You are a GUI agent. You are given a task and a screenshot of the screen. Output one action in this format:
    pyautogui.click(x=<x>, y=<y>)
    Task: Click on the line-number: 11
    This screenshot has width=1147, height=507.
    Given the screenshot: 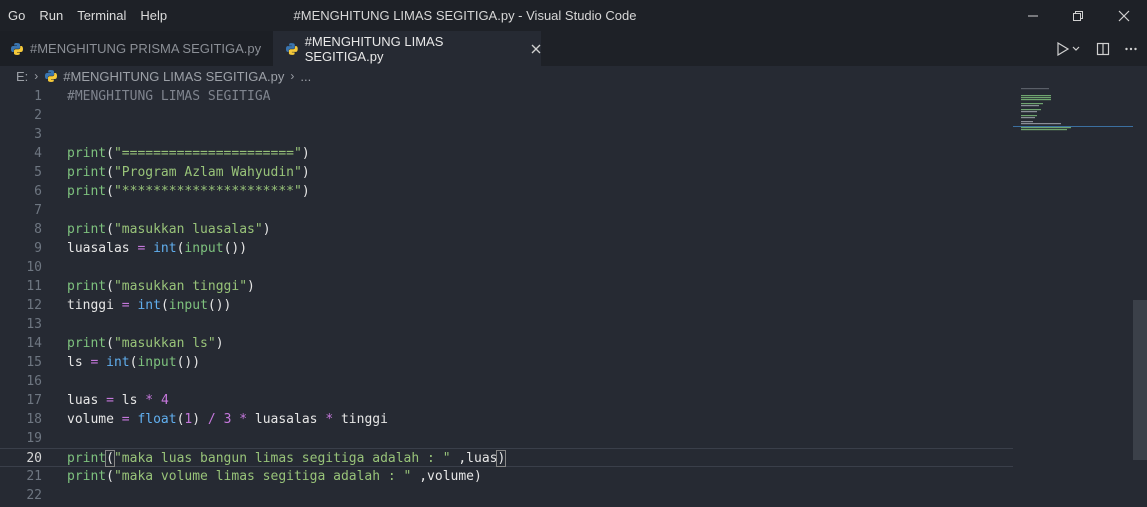 What is the action you would take?
    pyautogui.click(x=34, y=286)
    